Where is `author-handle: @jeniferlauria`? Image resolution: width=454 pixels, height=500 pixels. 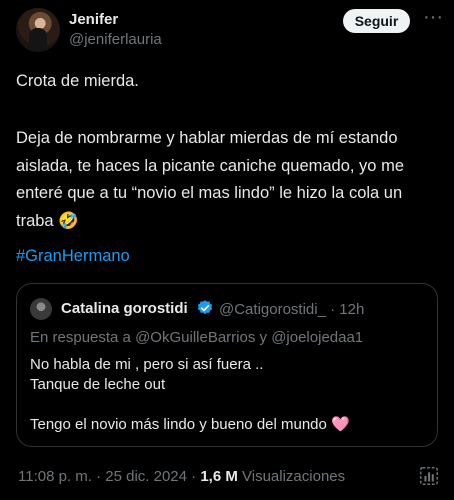 author-handle: @jeniferlauria is located at coordinates (115, 39).